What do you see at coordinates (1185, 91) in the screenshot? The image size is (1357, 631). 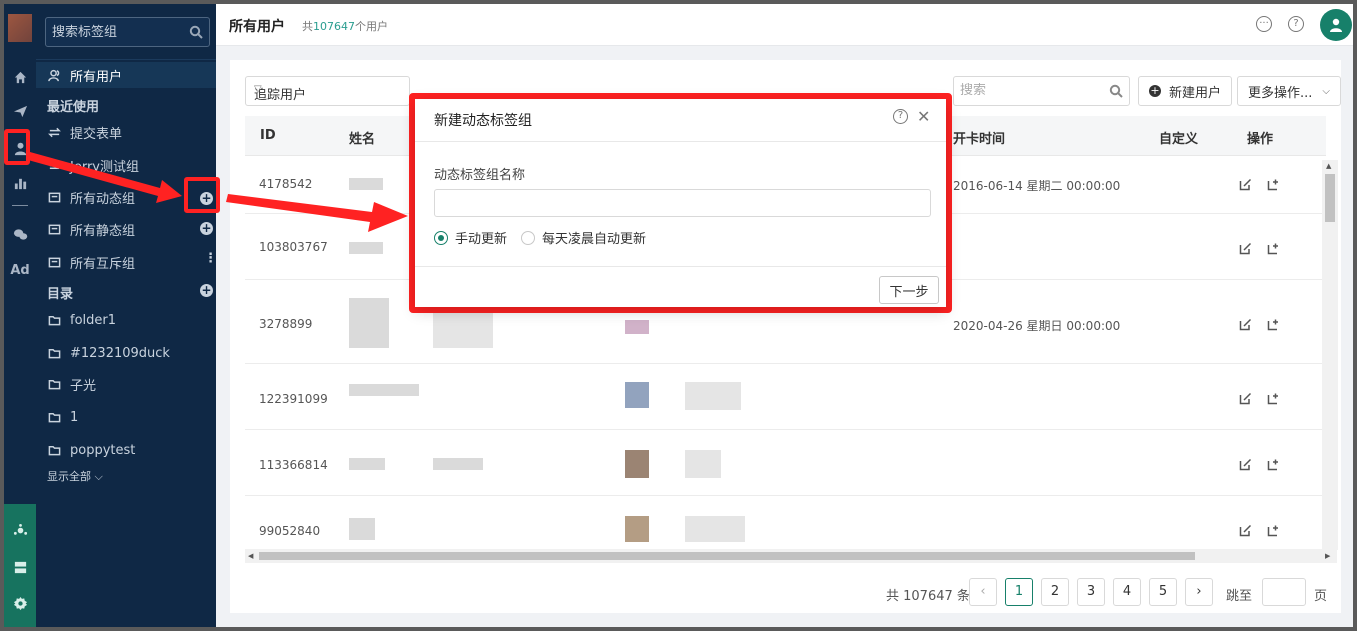 I see `new-user-button: + 新建用户` at bounding box center [1185, 91].